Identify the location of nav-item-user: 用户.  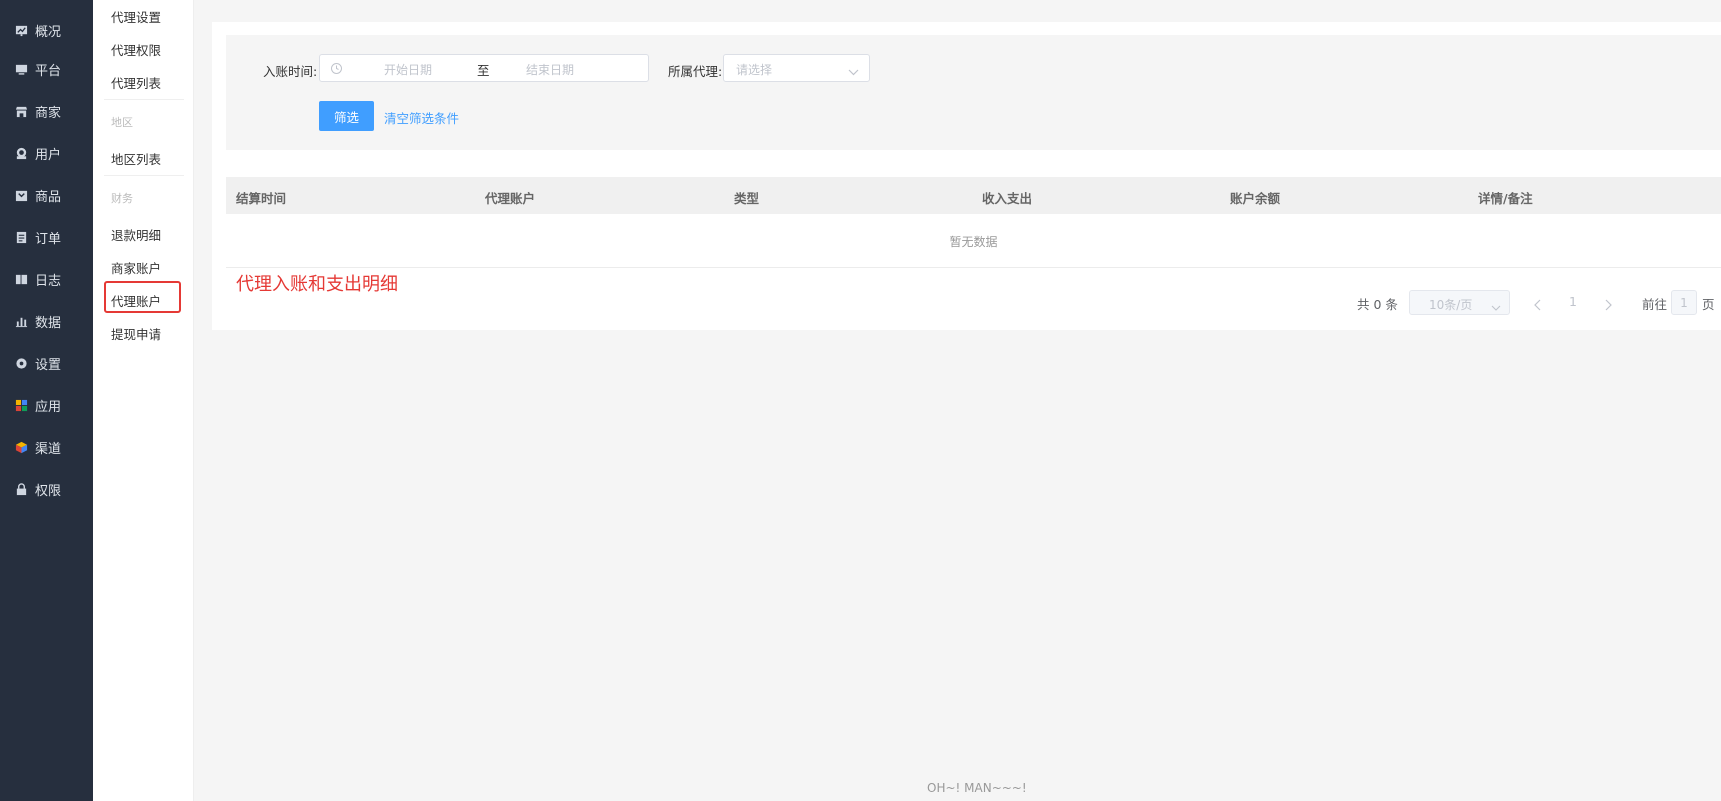
(46, 153).